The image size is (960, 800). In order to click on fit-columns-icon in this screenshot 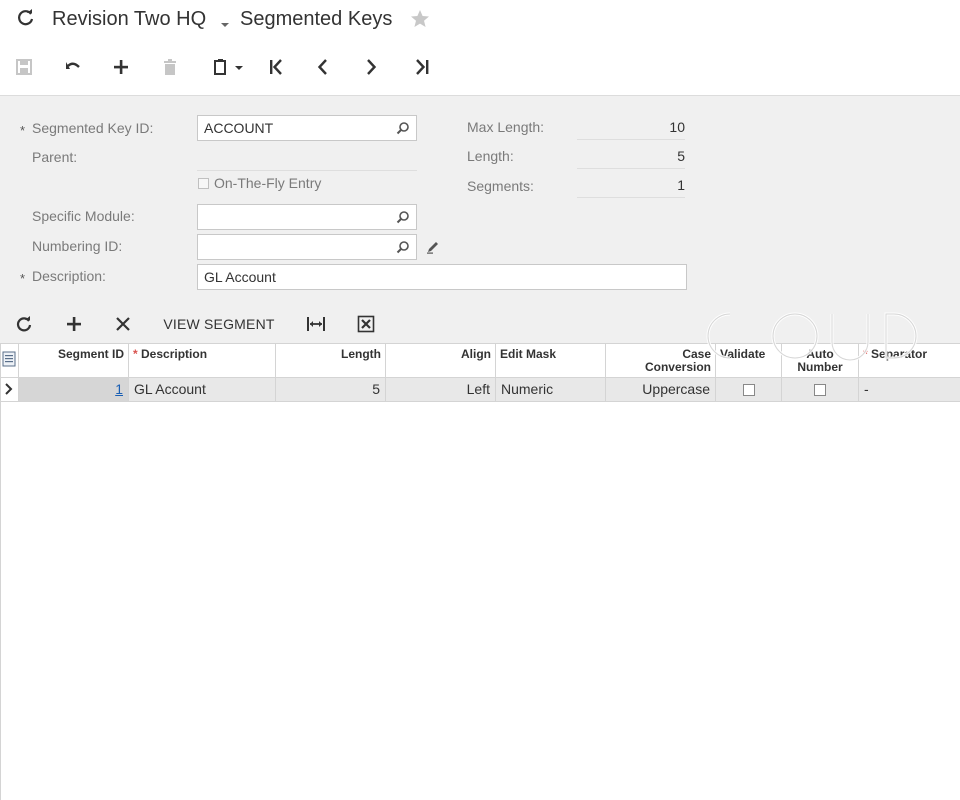, I will do `click(316, 324)`.